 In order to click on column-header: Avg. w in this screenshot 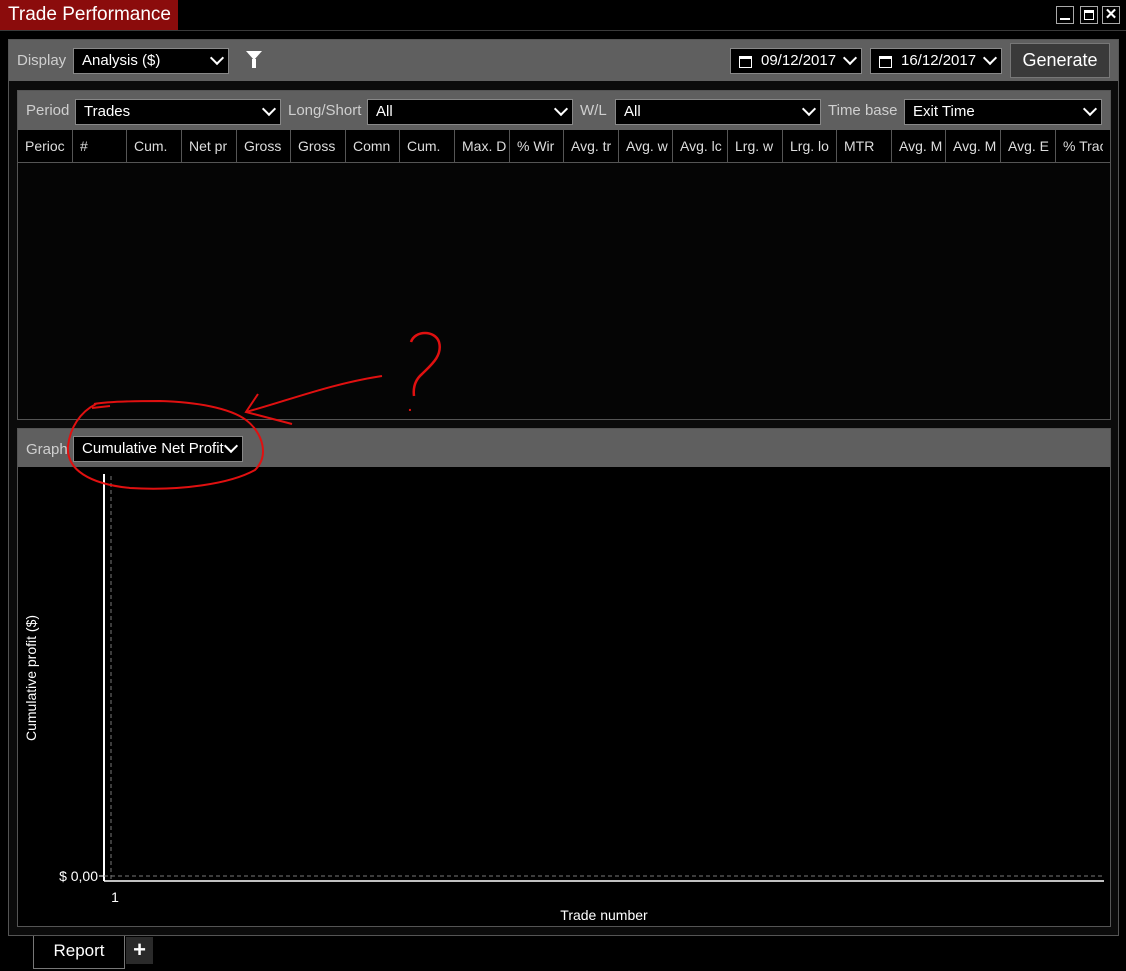, I will do `click(646, 146)`.